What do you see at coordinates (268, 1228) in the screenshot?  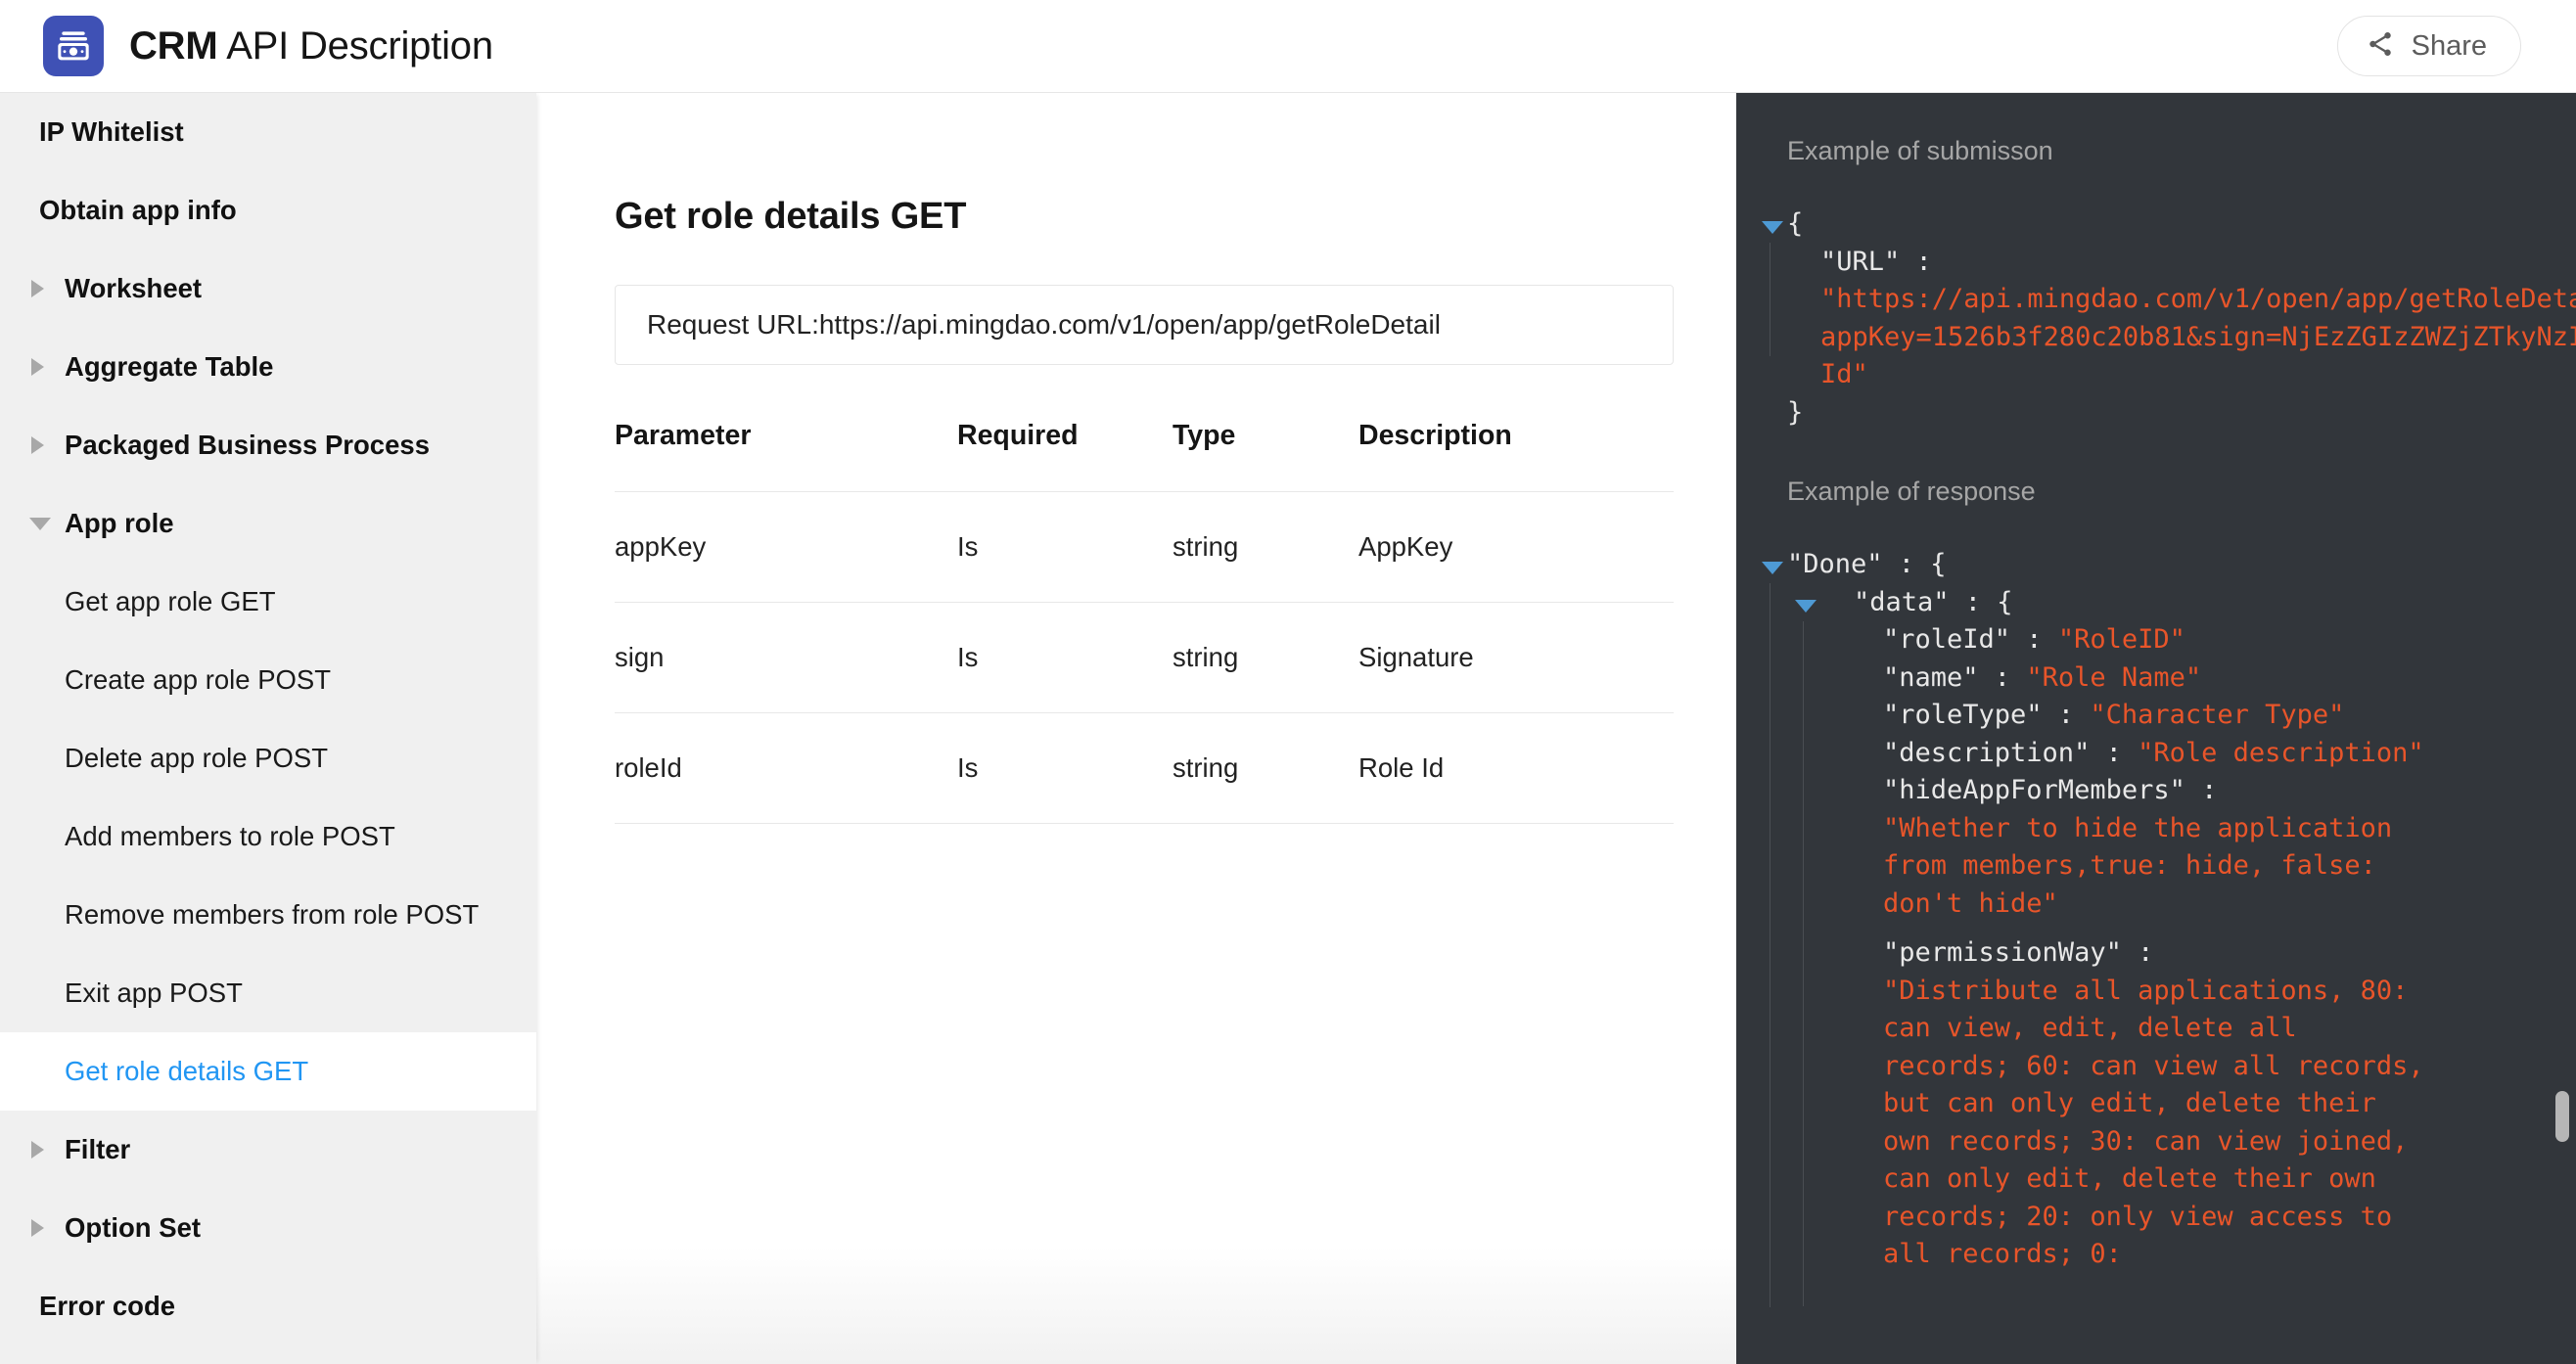 I see `sidebar-item-option-set: Option Set` at bounding box center [268, 1228].